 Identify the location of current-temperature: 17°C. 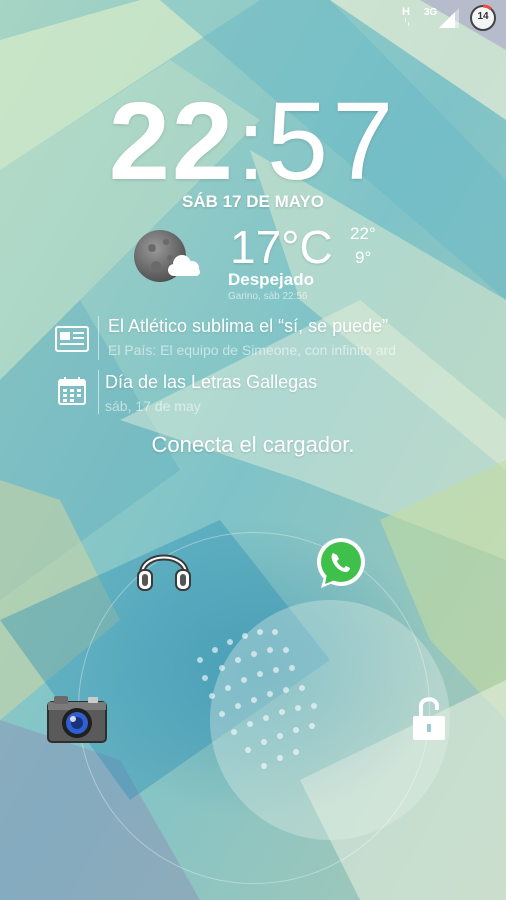
(281, 247).